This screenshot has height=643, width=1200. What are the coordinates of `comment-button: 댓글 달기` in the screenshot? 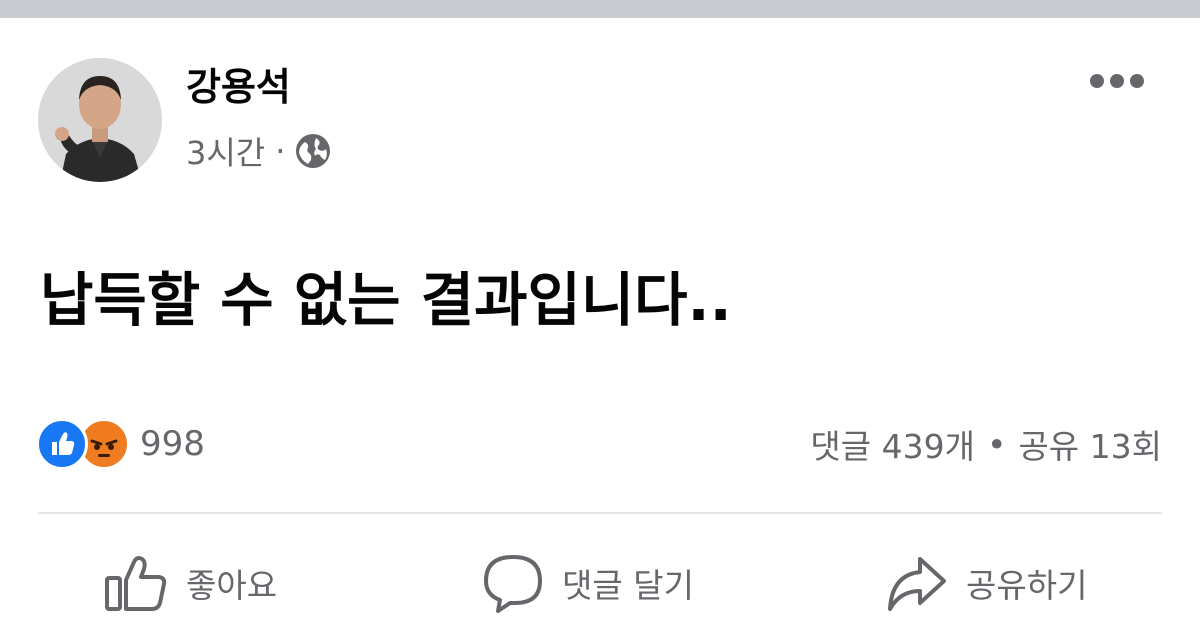 It's located at (588, 583).